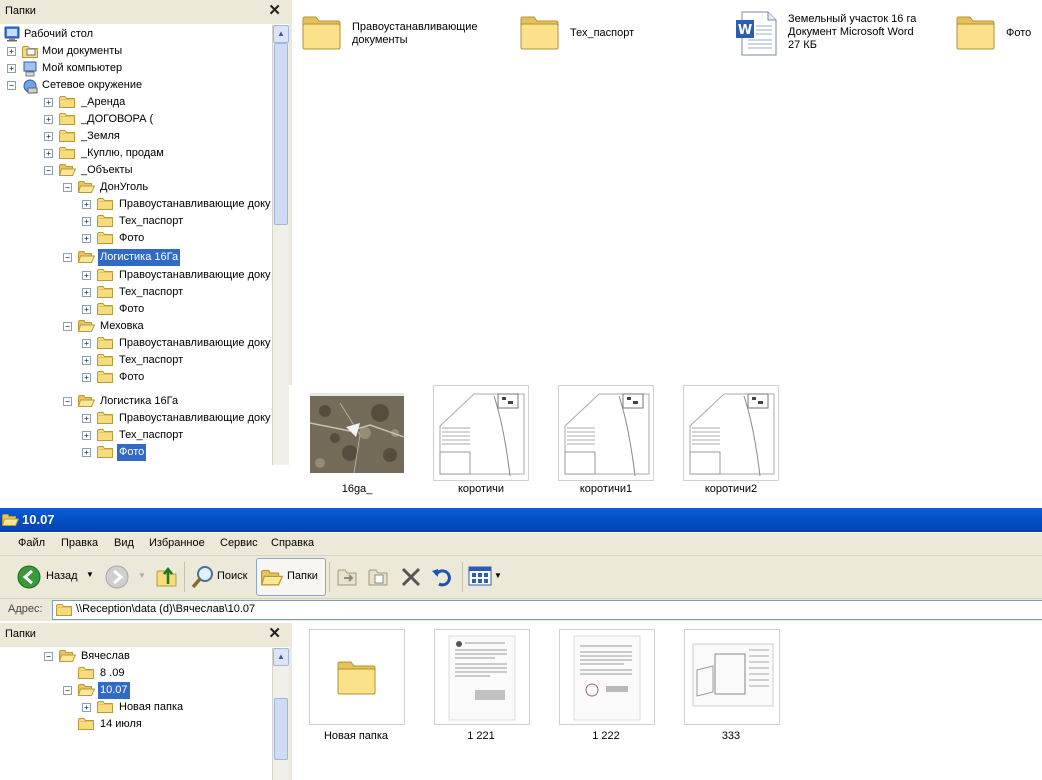  What do you see at coordinates (521, 520) in the screenshot?
I see `window-titlebar: 10.07` at bounding box center [521, 520].